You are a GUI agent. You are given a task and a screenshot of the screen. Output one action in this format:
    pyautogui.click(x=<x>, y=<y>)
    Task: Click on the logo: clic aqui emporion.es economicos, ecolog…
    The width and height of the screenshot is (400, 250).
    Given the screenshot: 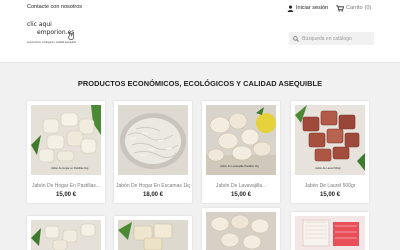 What is the action you would take?
    pyautogui.click(x=58, y=36)
    